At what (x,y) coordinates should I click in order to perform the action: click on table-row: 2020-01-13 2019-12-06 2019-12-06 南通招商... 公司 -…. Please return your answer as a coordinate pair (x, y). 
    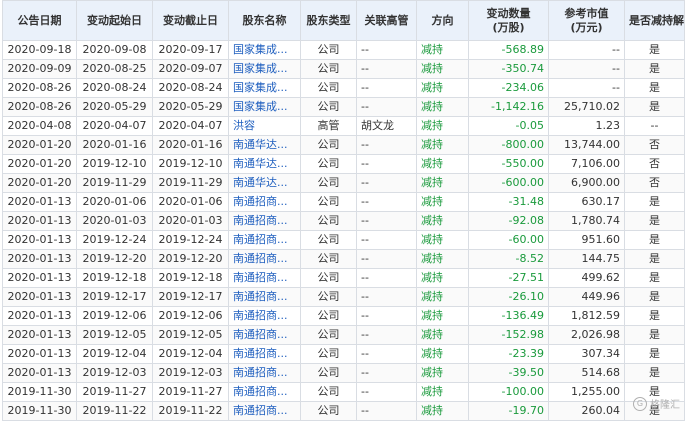
    Looking at the image, I should click on (343, 316).